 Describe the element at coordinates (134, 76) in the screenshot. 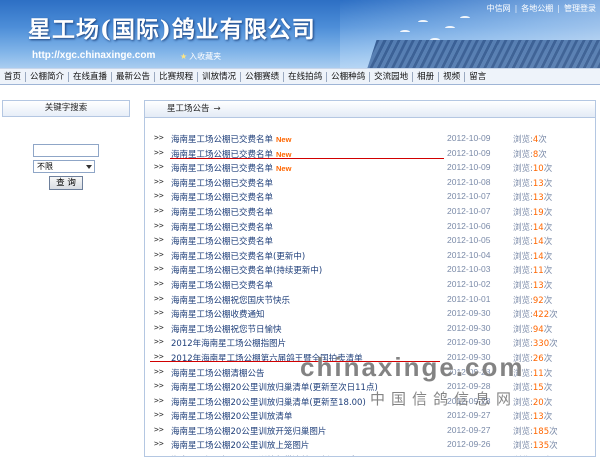

I see `nav-item-announcements: 最新公告` at that location.